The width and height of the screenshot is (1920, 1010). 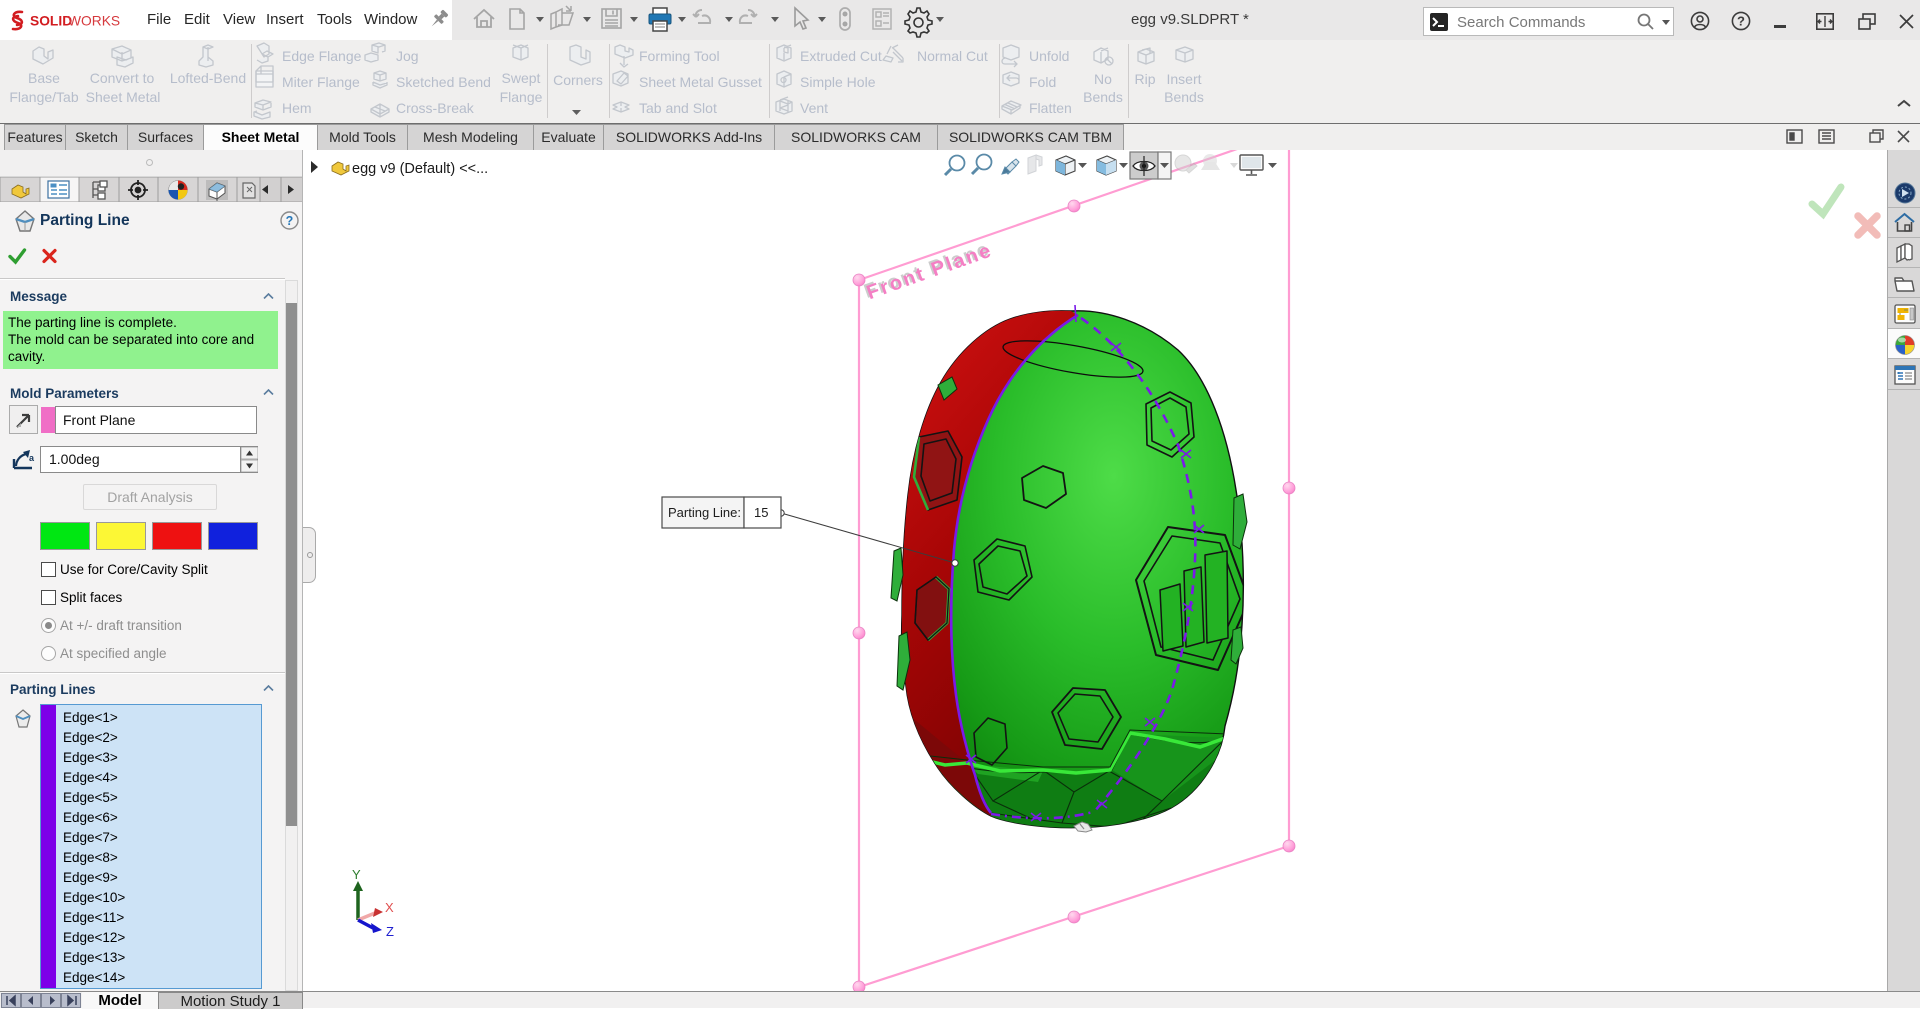 I want to click on svg-text: Z, so click(x=390, y=931).